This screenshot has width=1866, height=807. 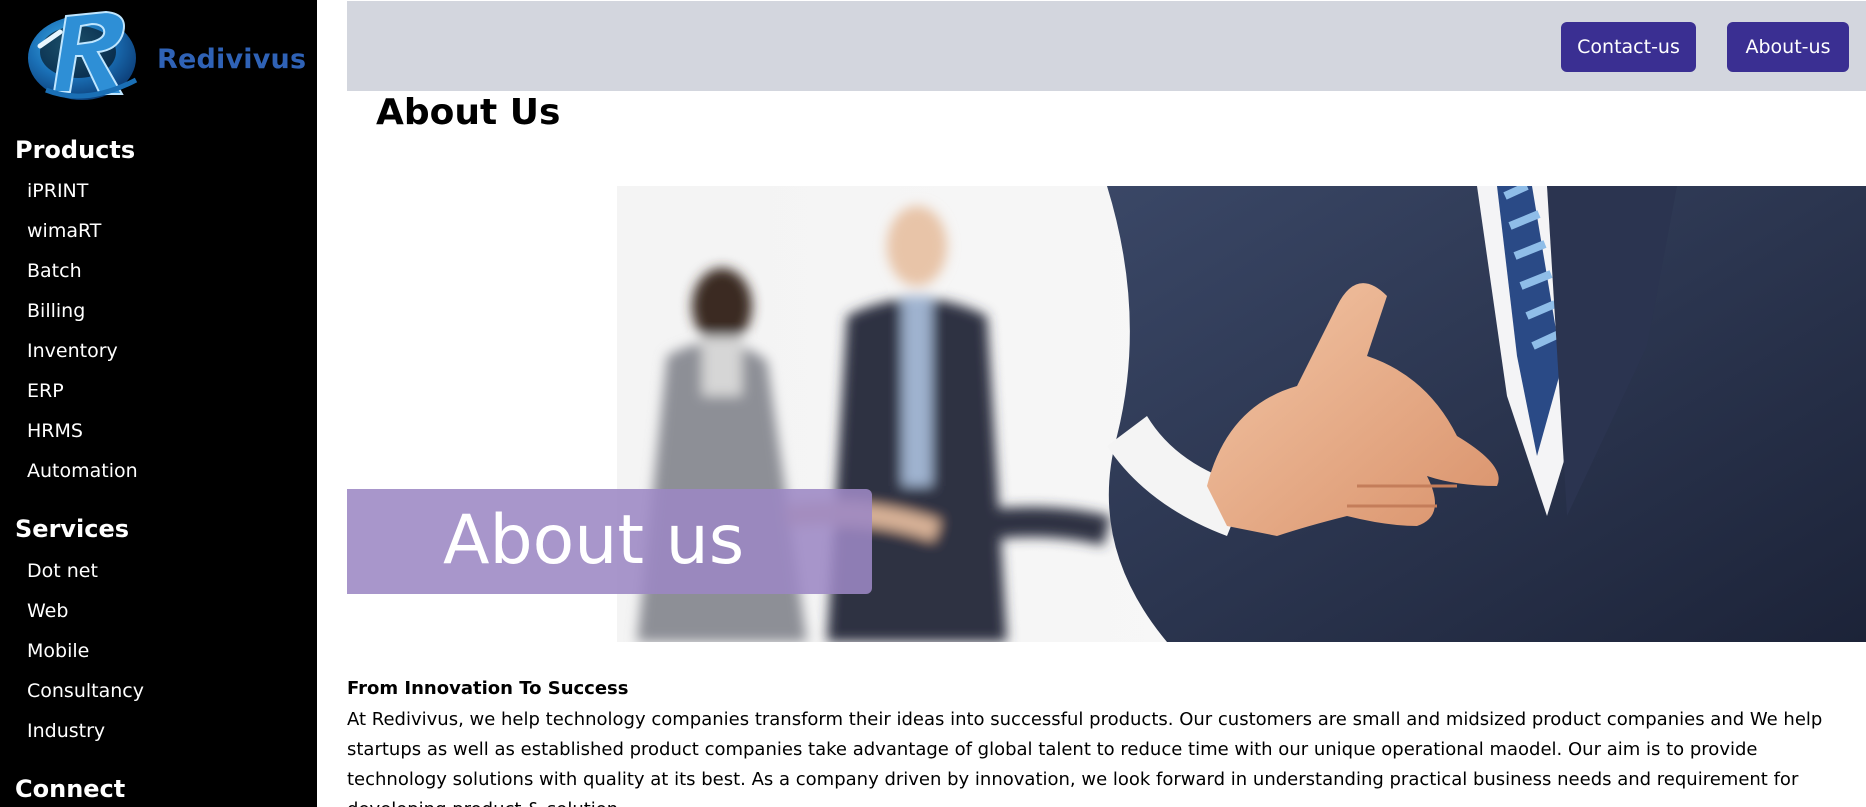 What do you see at coordinates (232, 59) in the screenshot?
I see `logo-text: Redivivus` at bounding box center [232, 59].